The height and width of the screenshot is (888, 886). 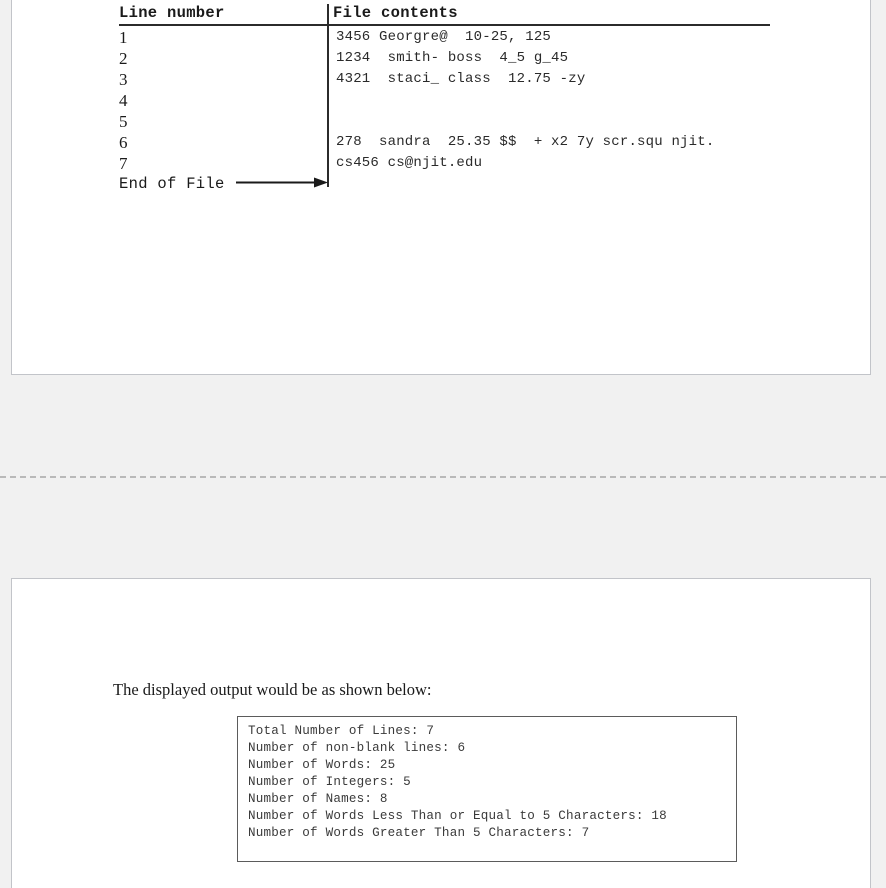 I want to click on table-header-rule, so click(x=444, y=25).